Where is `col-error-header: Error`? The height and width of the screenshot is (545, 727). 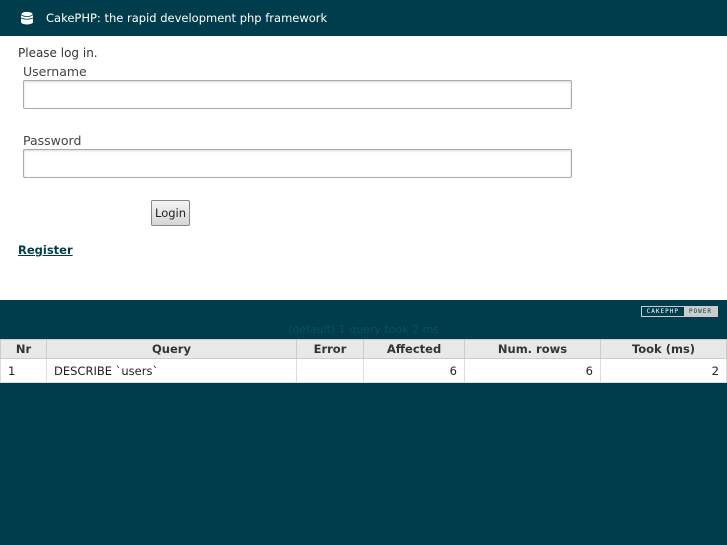 col-error-header: Error is located at coordinates (330, 349).